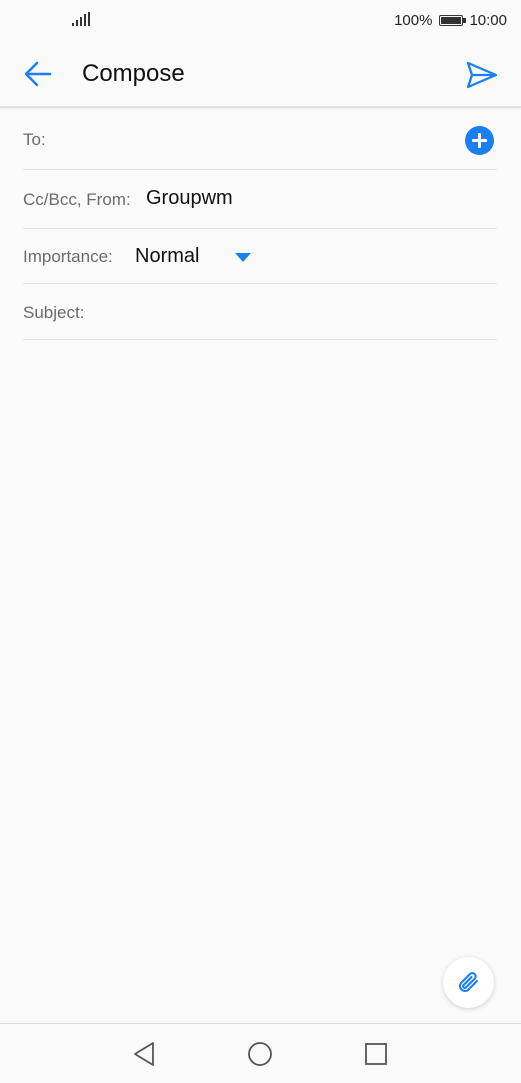  I want to click on battery-percent: 100%, so click(413, 20).